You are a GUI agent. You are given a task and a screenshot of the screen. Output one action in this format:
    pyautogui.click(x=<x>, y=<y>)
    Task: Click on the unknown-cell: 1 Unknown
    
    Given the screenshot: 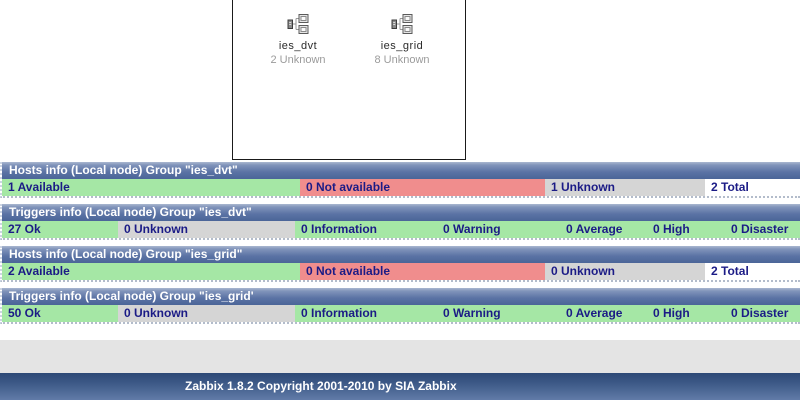 What is the action you would take?
    pyautogui.click(x=625, y=187)
    